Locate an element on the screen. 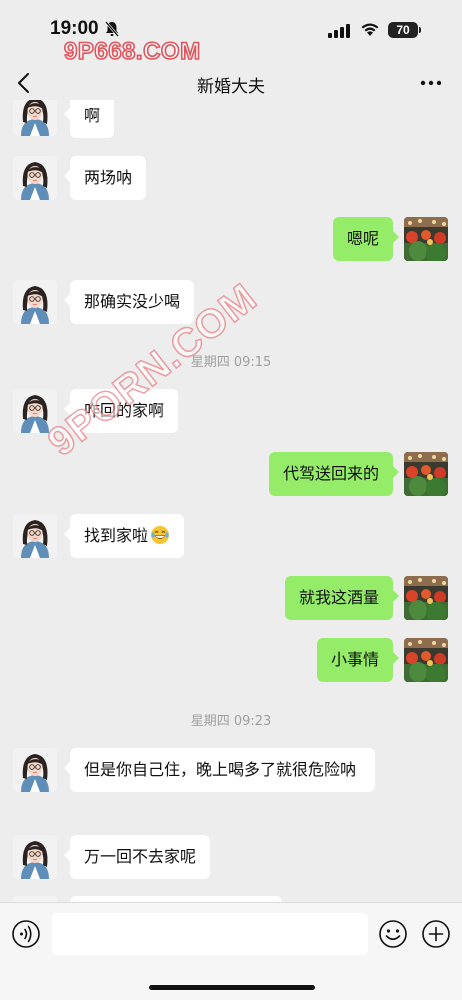 The width and height of the screenshot is (462, 1000). signal-icon is located at coordinates (339, 31).